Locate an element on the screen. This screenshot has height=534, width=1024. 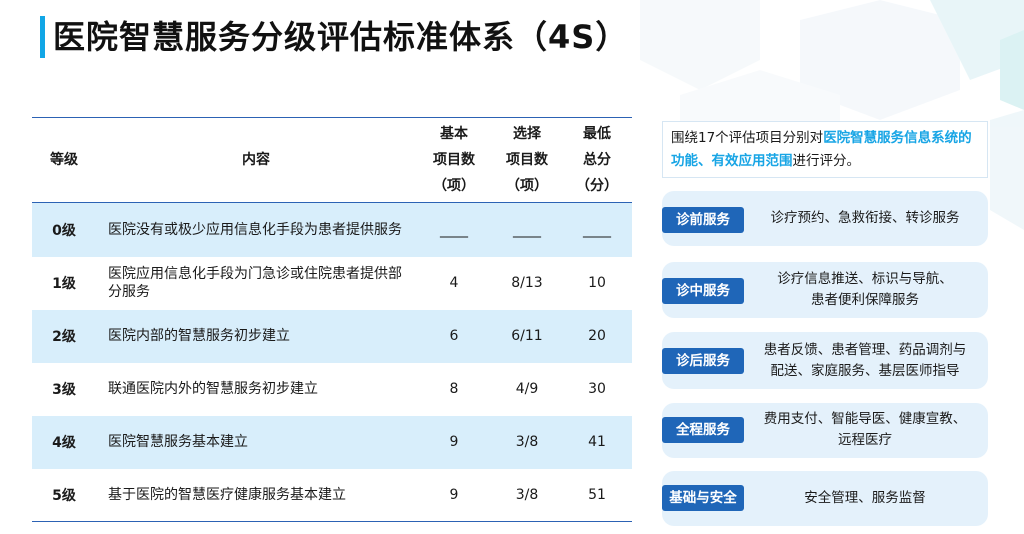
header-content: 内容 is located at coordinates (256, 160).